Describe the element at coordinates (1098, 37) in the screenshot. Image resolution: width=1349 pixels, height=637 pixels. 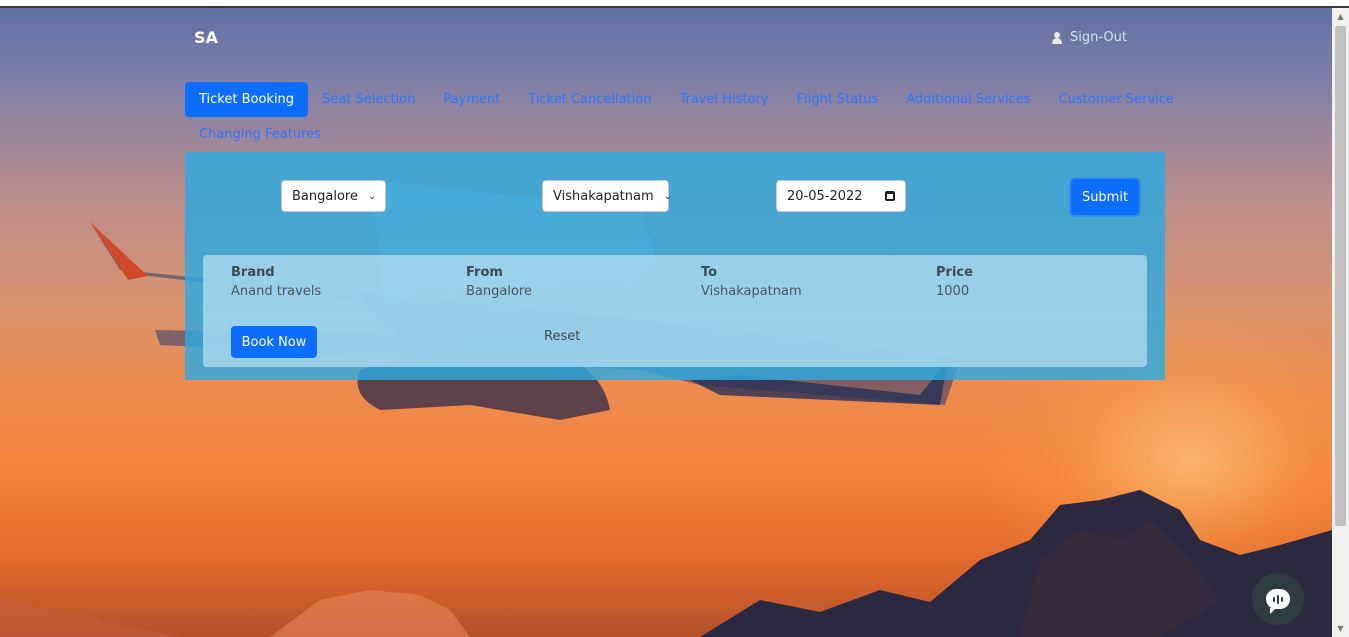
I see `sign-out-label: Sign-Out` at that location.